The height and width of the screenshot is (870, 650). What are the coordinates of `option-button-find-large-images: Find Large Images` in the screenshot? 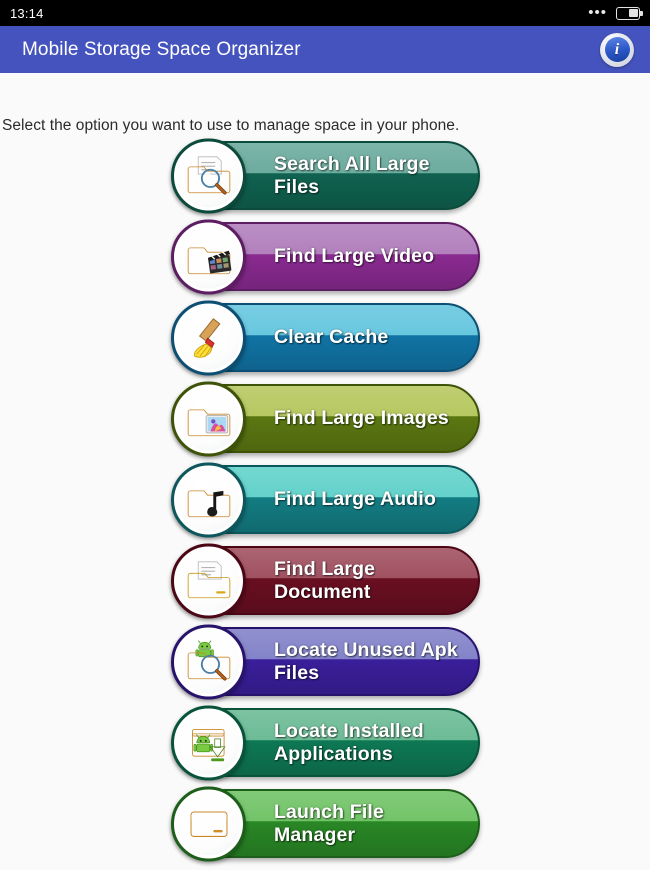 It's located at (325, 418).